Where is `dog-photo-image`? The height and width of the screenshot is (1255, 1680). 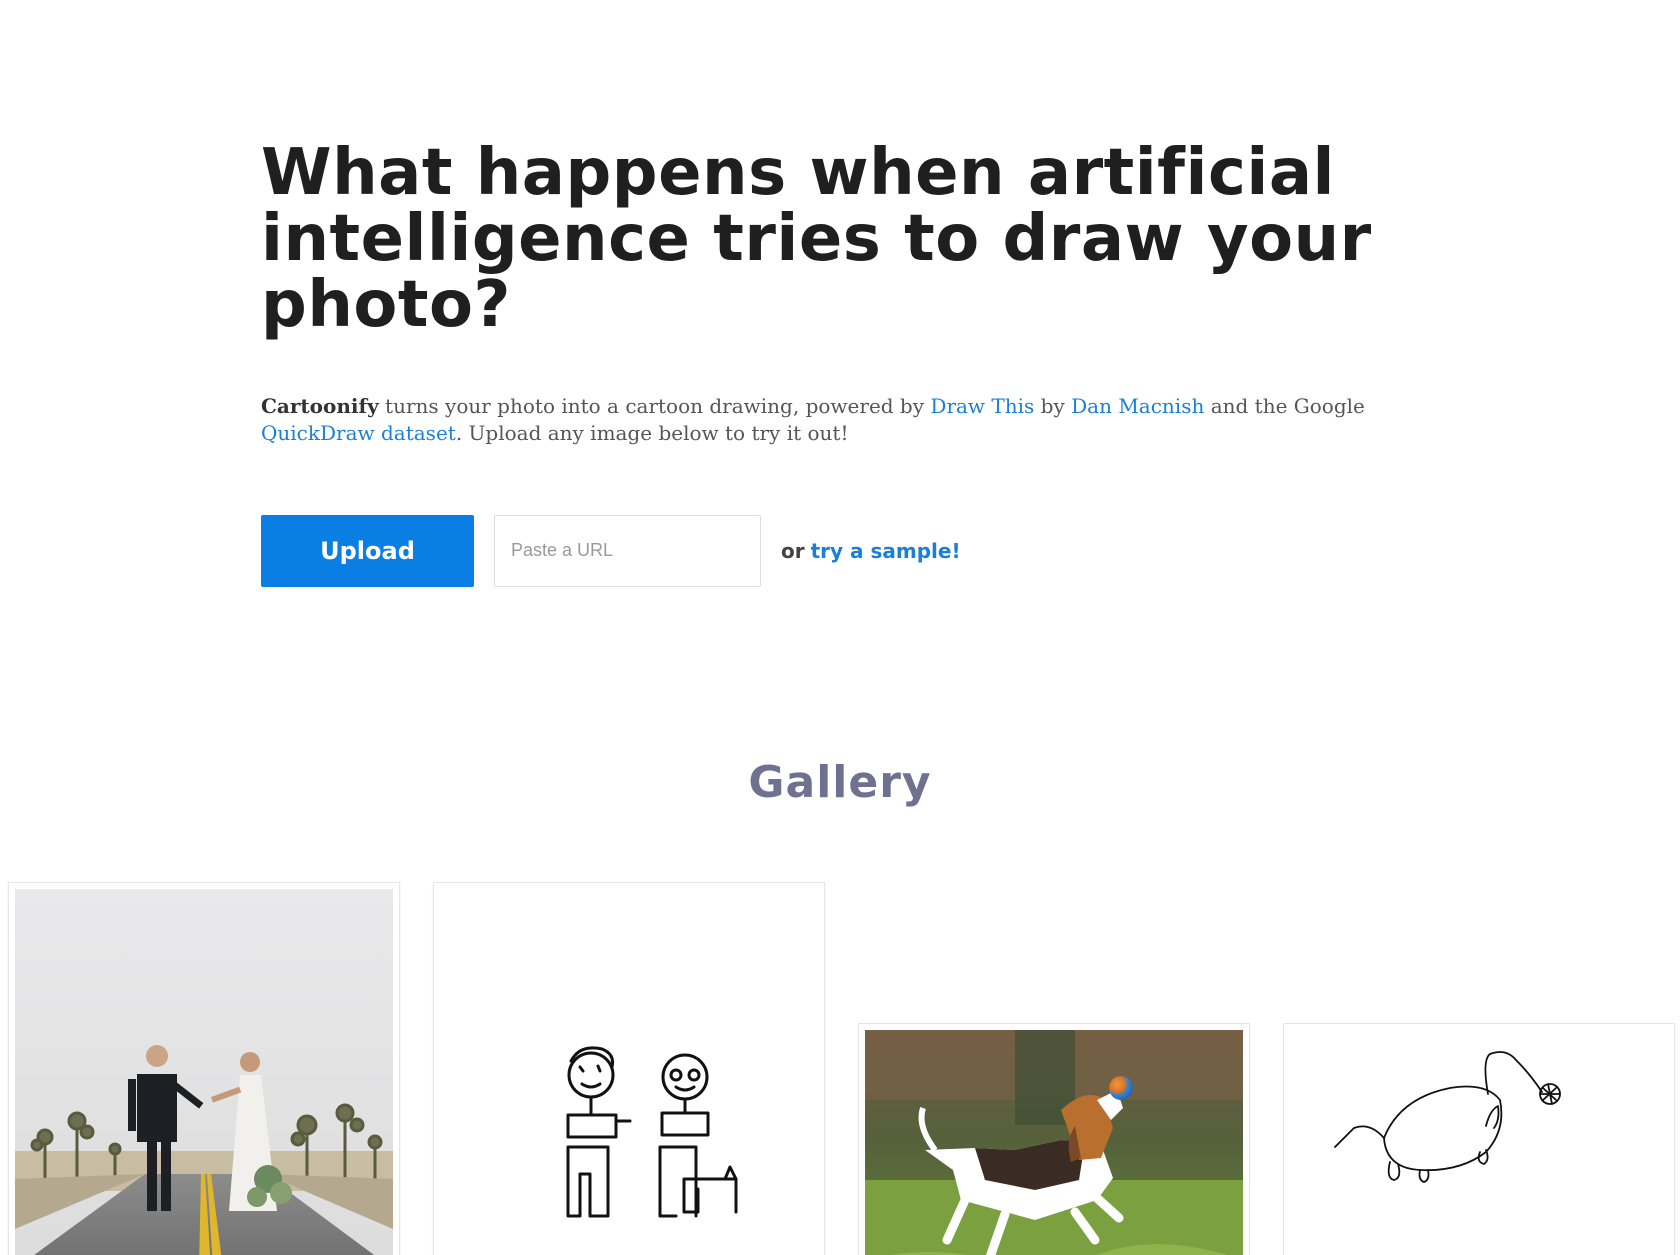
dog-photo-image is located at coordinates (1054, 1142).